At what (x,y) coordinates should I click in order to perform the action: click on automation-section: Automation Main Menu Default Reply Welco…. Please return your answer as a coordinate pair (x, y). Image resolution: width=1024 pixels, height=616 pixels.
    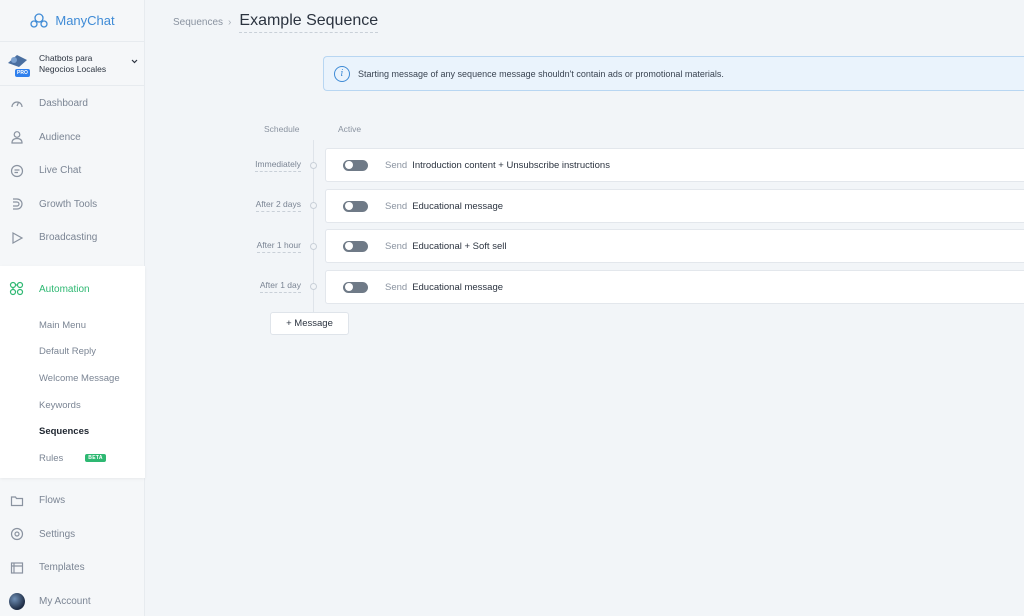
    Looking at the image, I should click on (72, 372).